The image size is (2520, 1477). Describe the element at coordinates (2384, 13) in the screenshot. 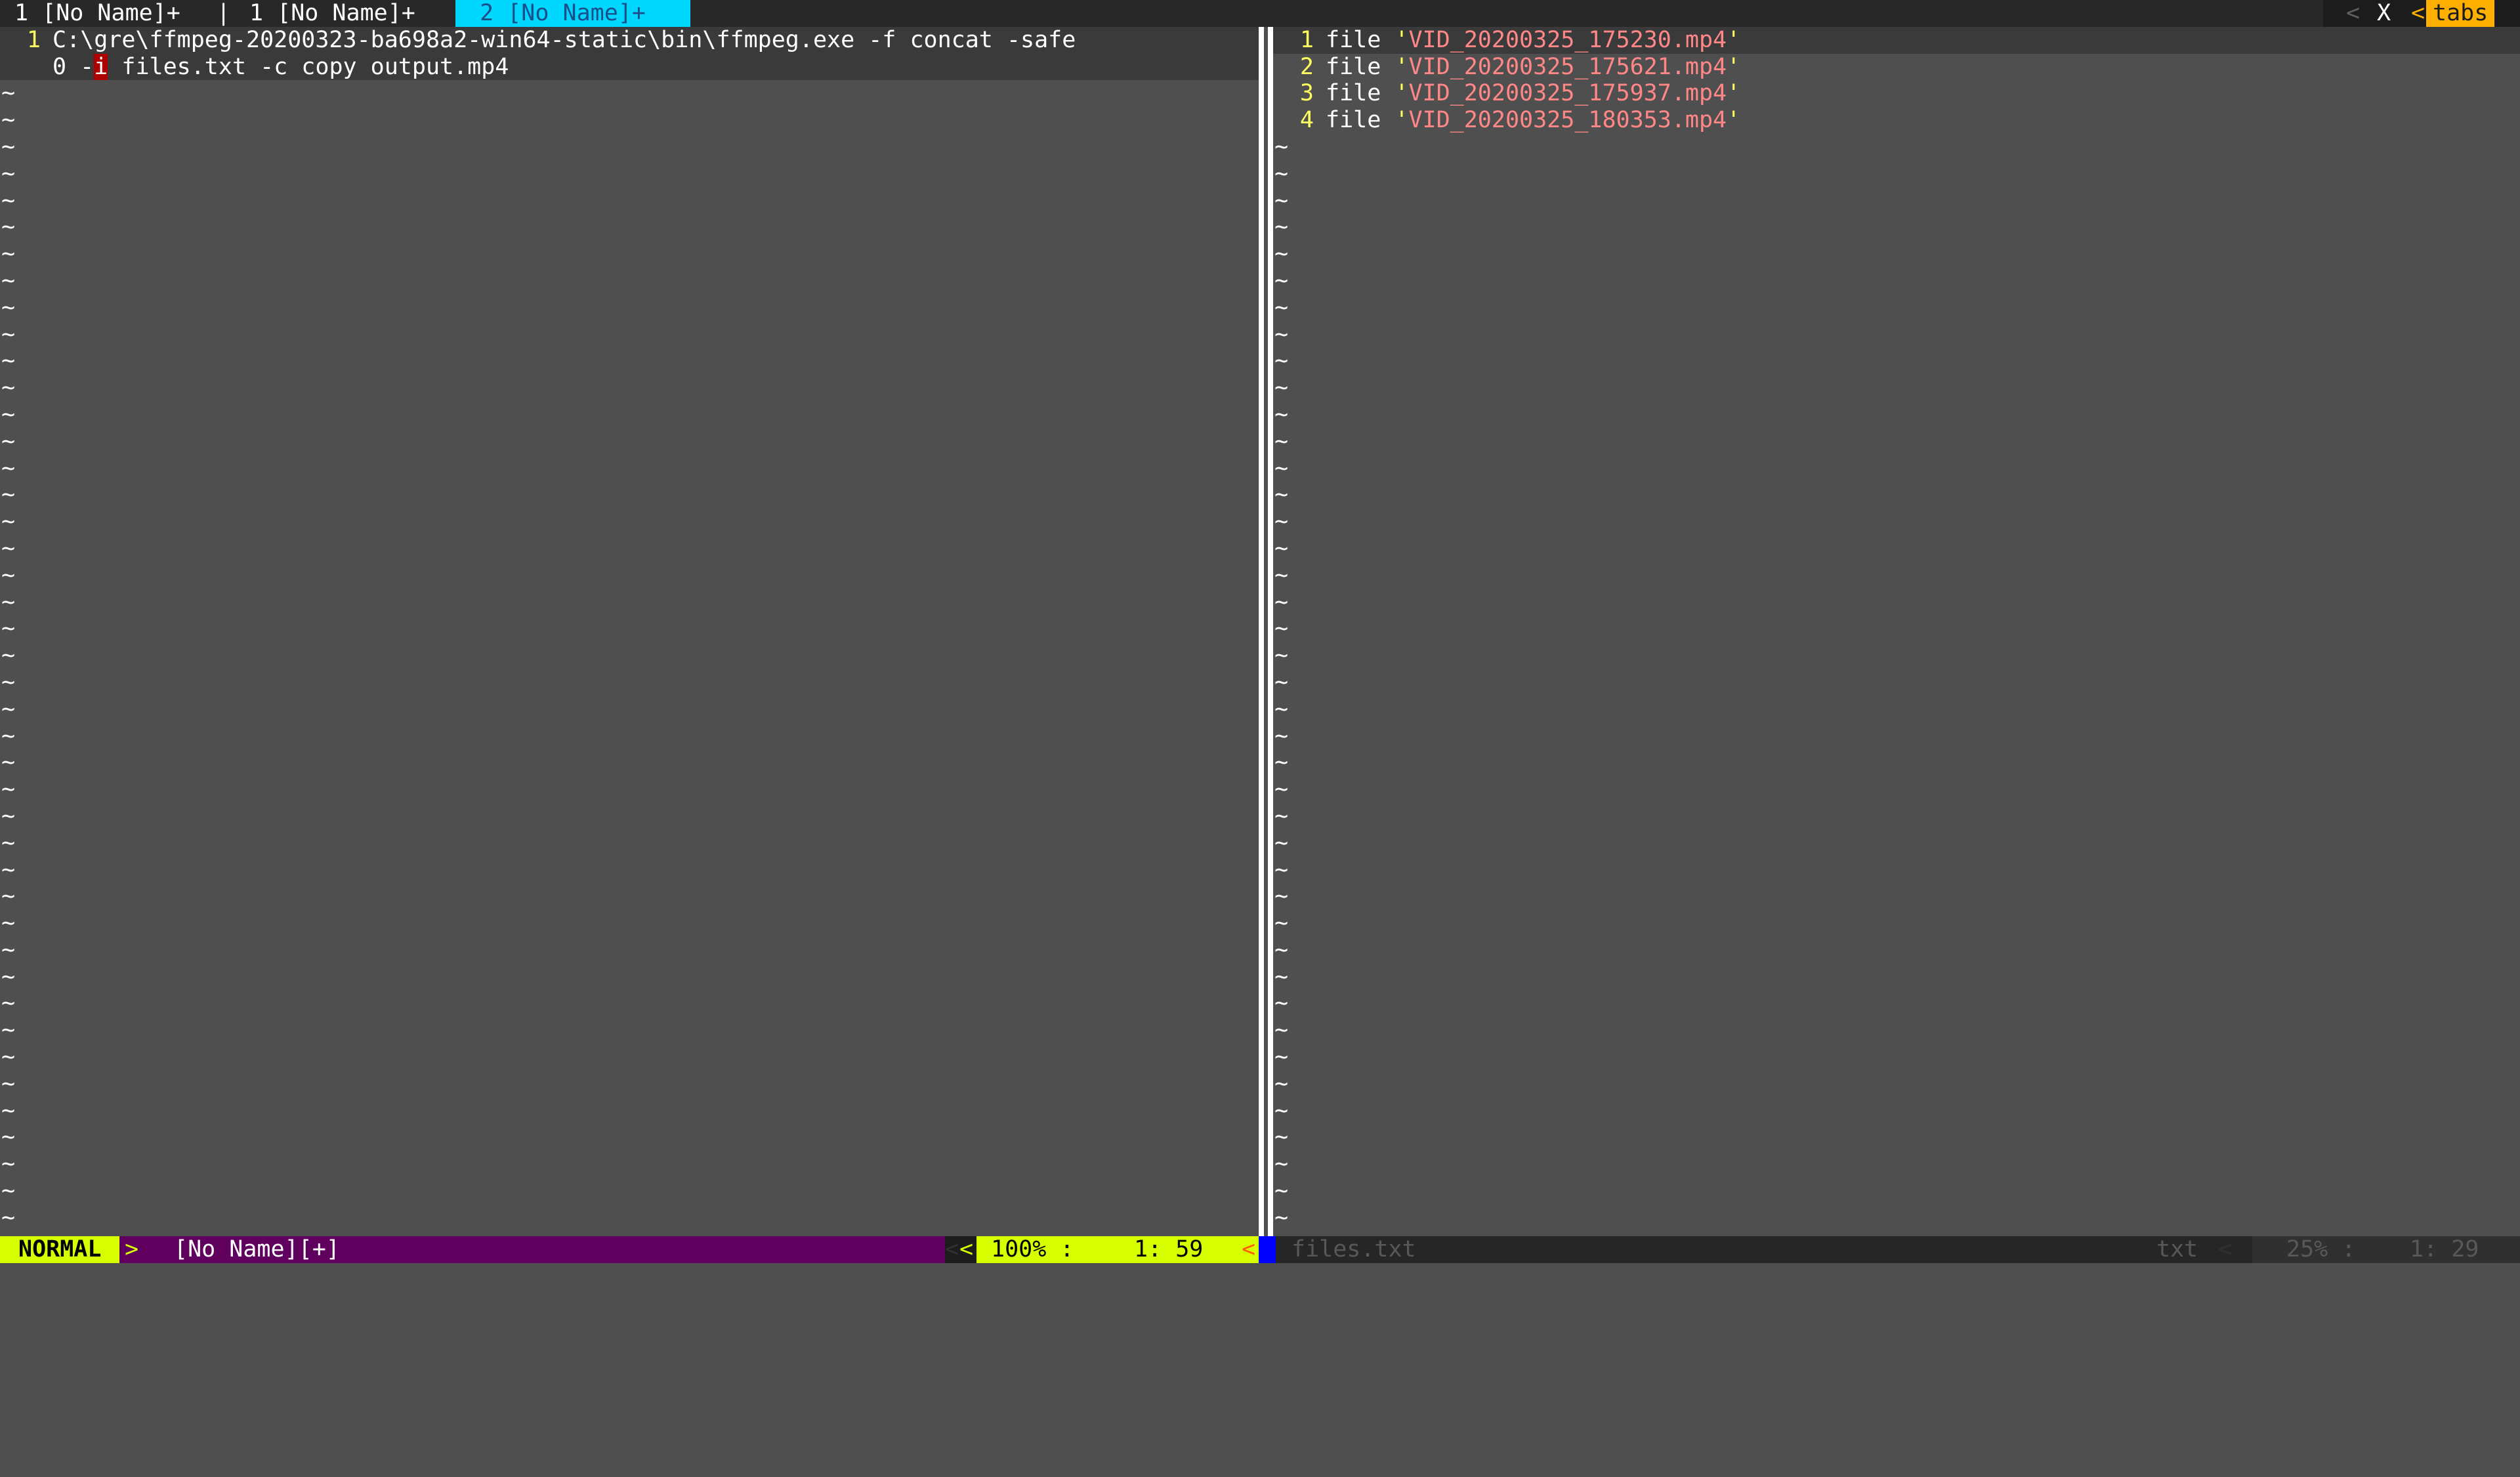

I see `close-tab-button: X` at that location.